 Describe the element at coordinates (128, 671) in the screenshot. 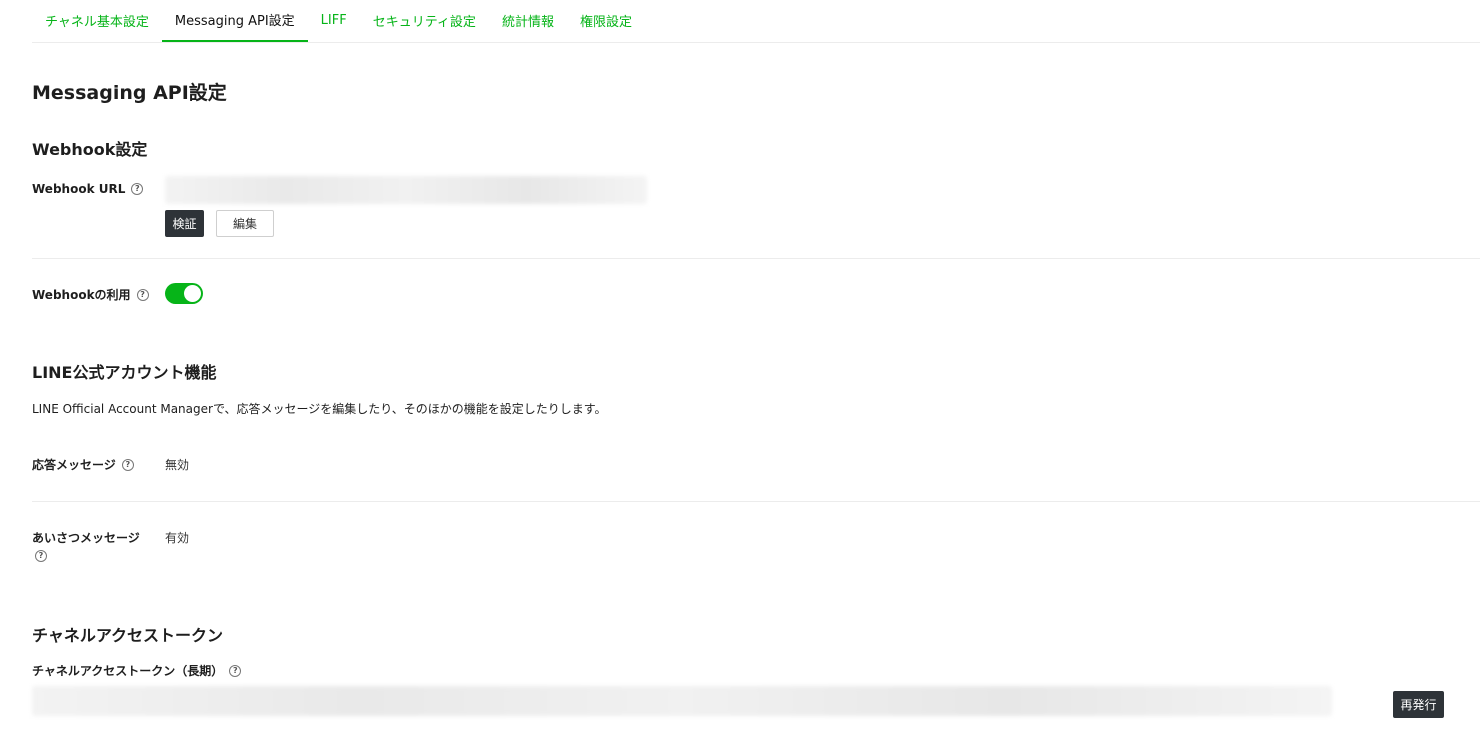

I see `token-long-label-text: チャネルアクセストークン（長期）` at that location.